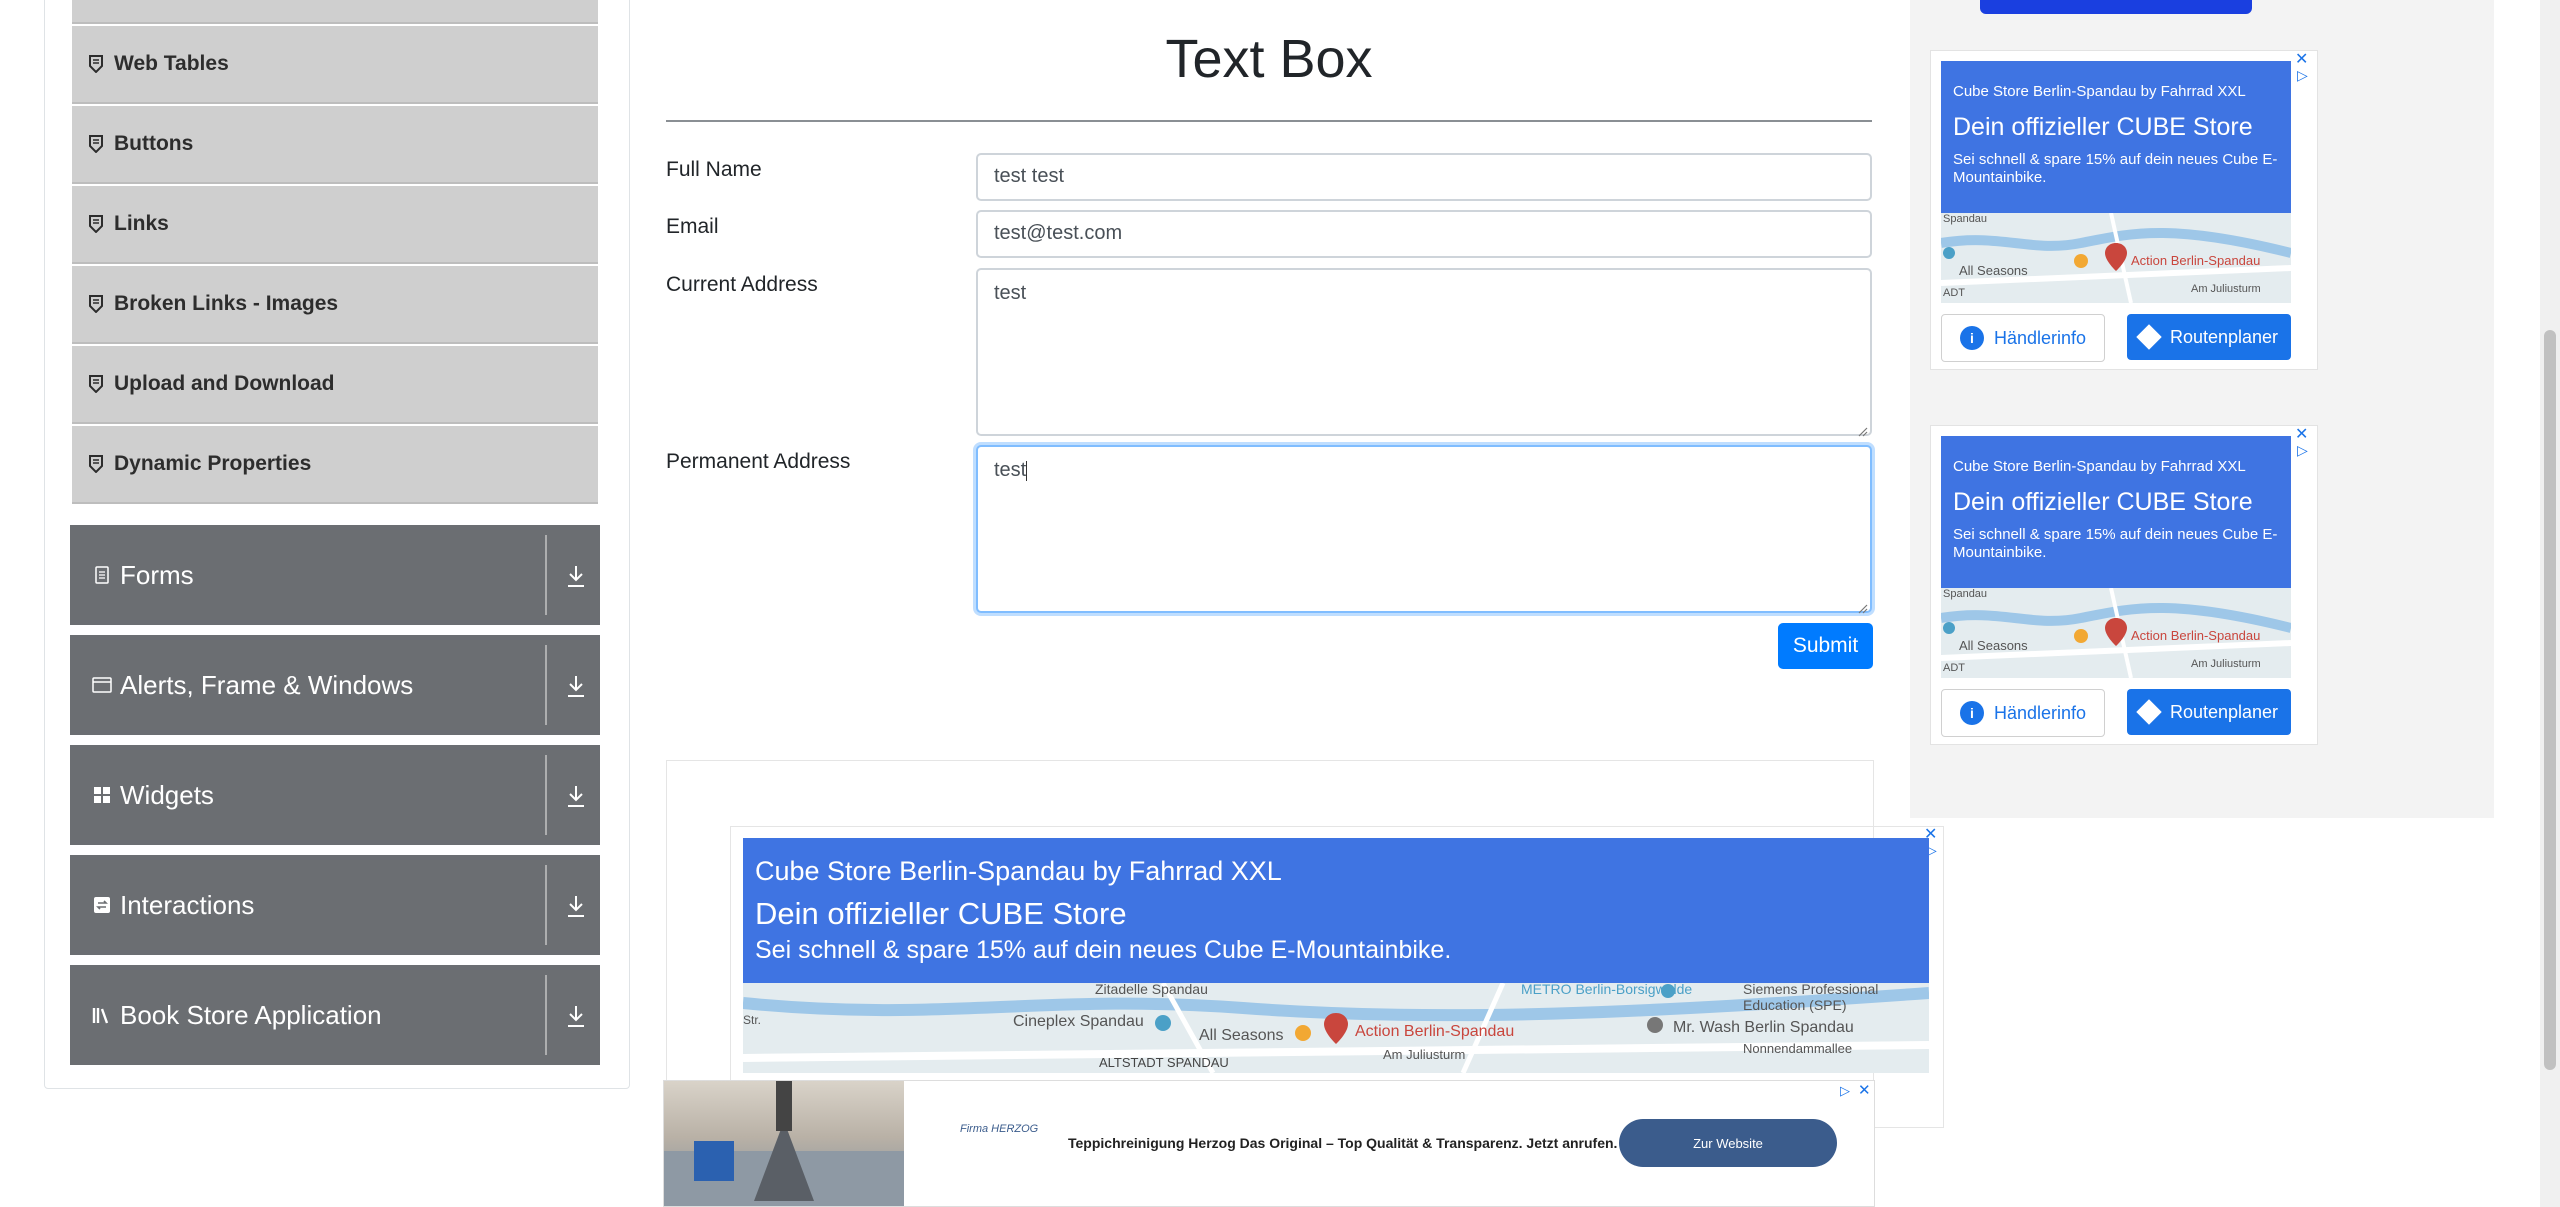  I want to click on map-label: Str., so click(752, 1020).